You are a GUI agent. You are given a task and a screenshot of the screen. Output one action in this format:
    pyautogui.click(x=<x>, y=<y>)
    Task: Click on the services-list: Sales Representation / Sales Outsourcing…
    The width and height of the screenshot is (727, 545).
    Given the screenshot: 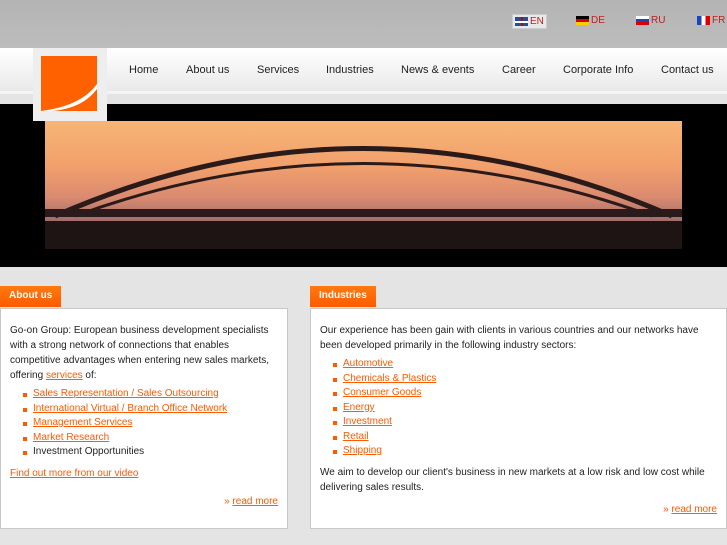 What is the action you would take?
    pyautogui.click(x=150, y=423)
    